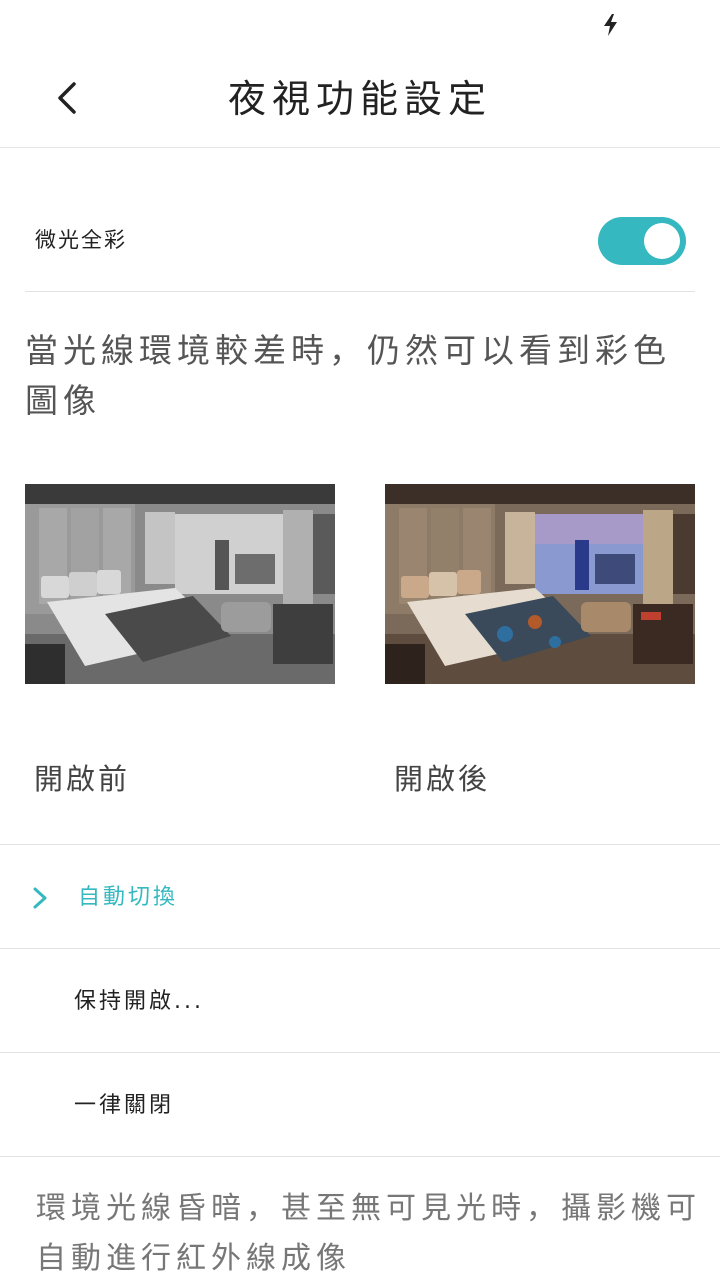 The image size is (720, 1280). Describe the element at coordinates (180, 584) in the screenshot. I see `before-image` at that location.